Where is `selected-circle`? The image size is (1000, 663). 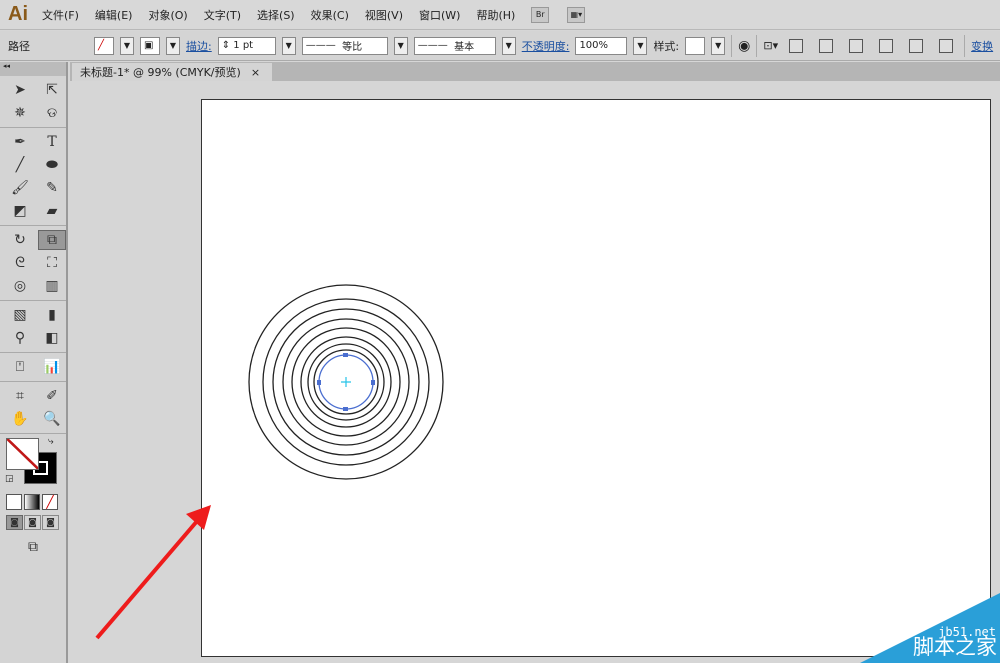 selected-circle is located at coordinates (346, 382).